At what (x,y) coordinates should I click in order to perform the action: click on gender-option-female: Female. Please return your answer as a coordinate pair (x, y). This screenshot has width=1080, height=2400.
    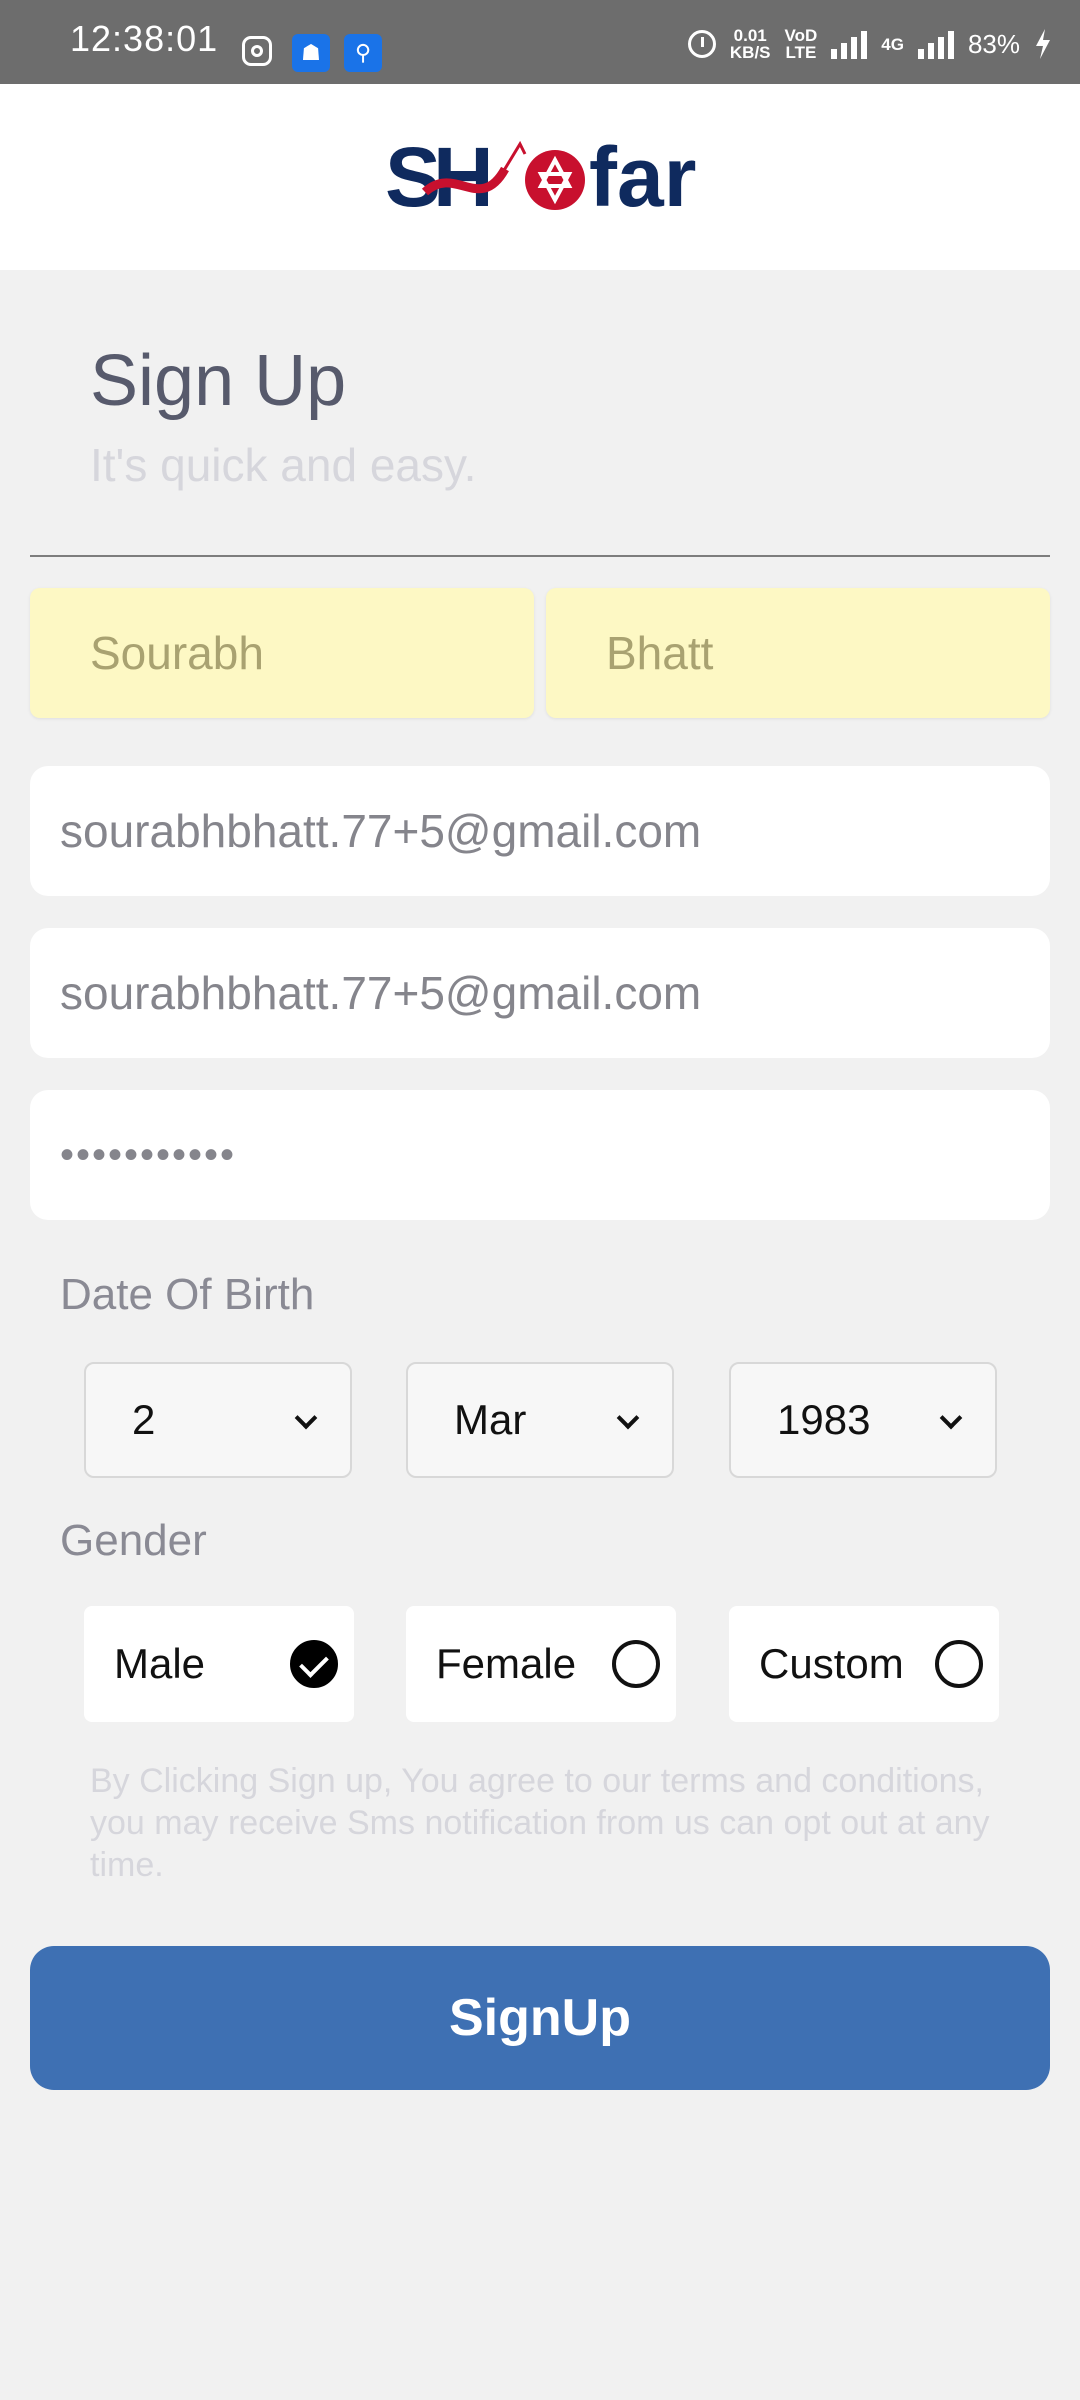
    Looking at the image, I should click on (541, 1664).